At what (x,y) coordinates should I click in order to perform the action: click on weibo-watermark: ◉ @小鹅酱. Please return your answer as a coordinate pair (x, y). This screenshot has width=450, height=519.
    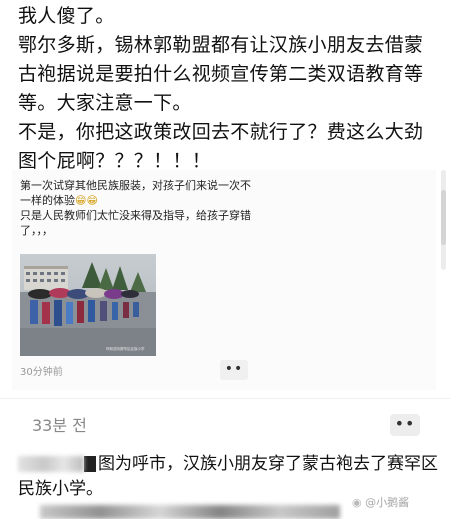
    Looking at the image, I should click on (380, 502).